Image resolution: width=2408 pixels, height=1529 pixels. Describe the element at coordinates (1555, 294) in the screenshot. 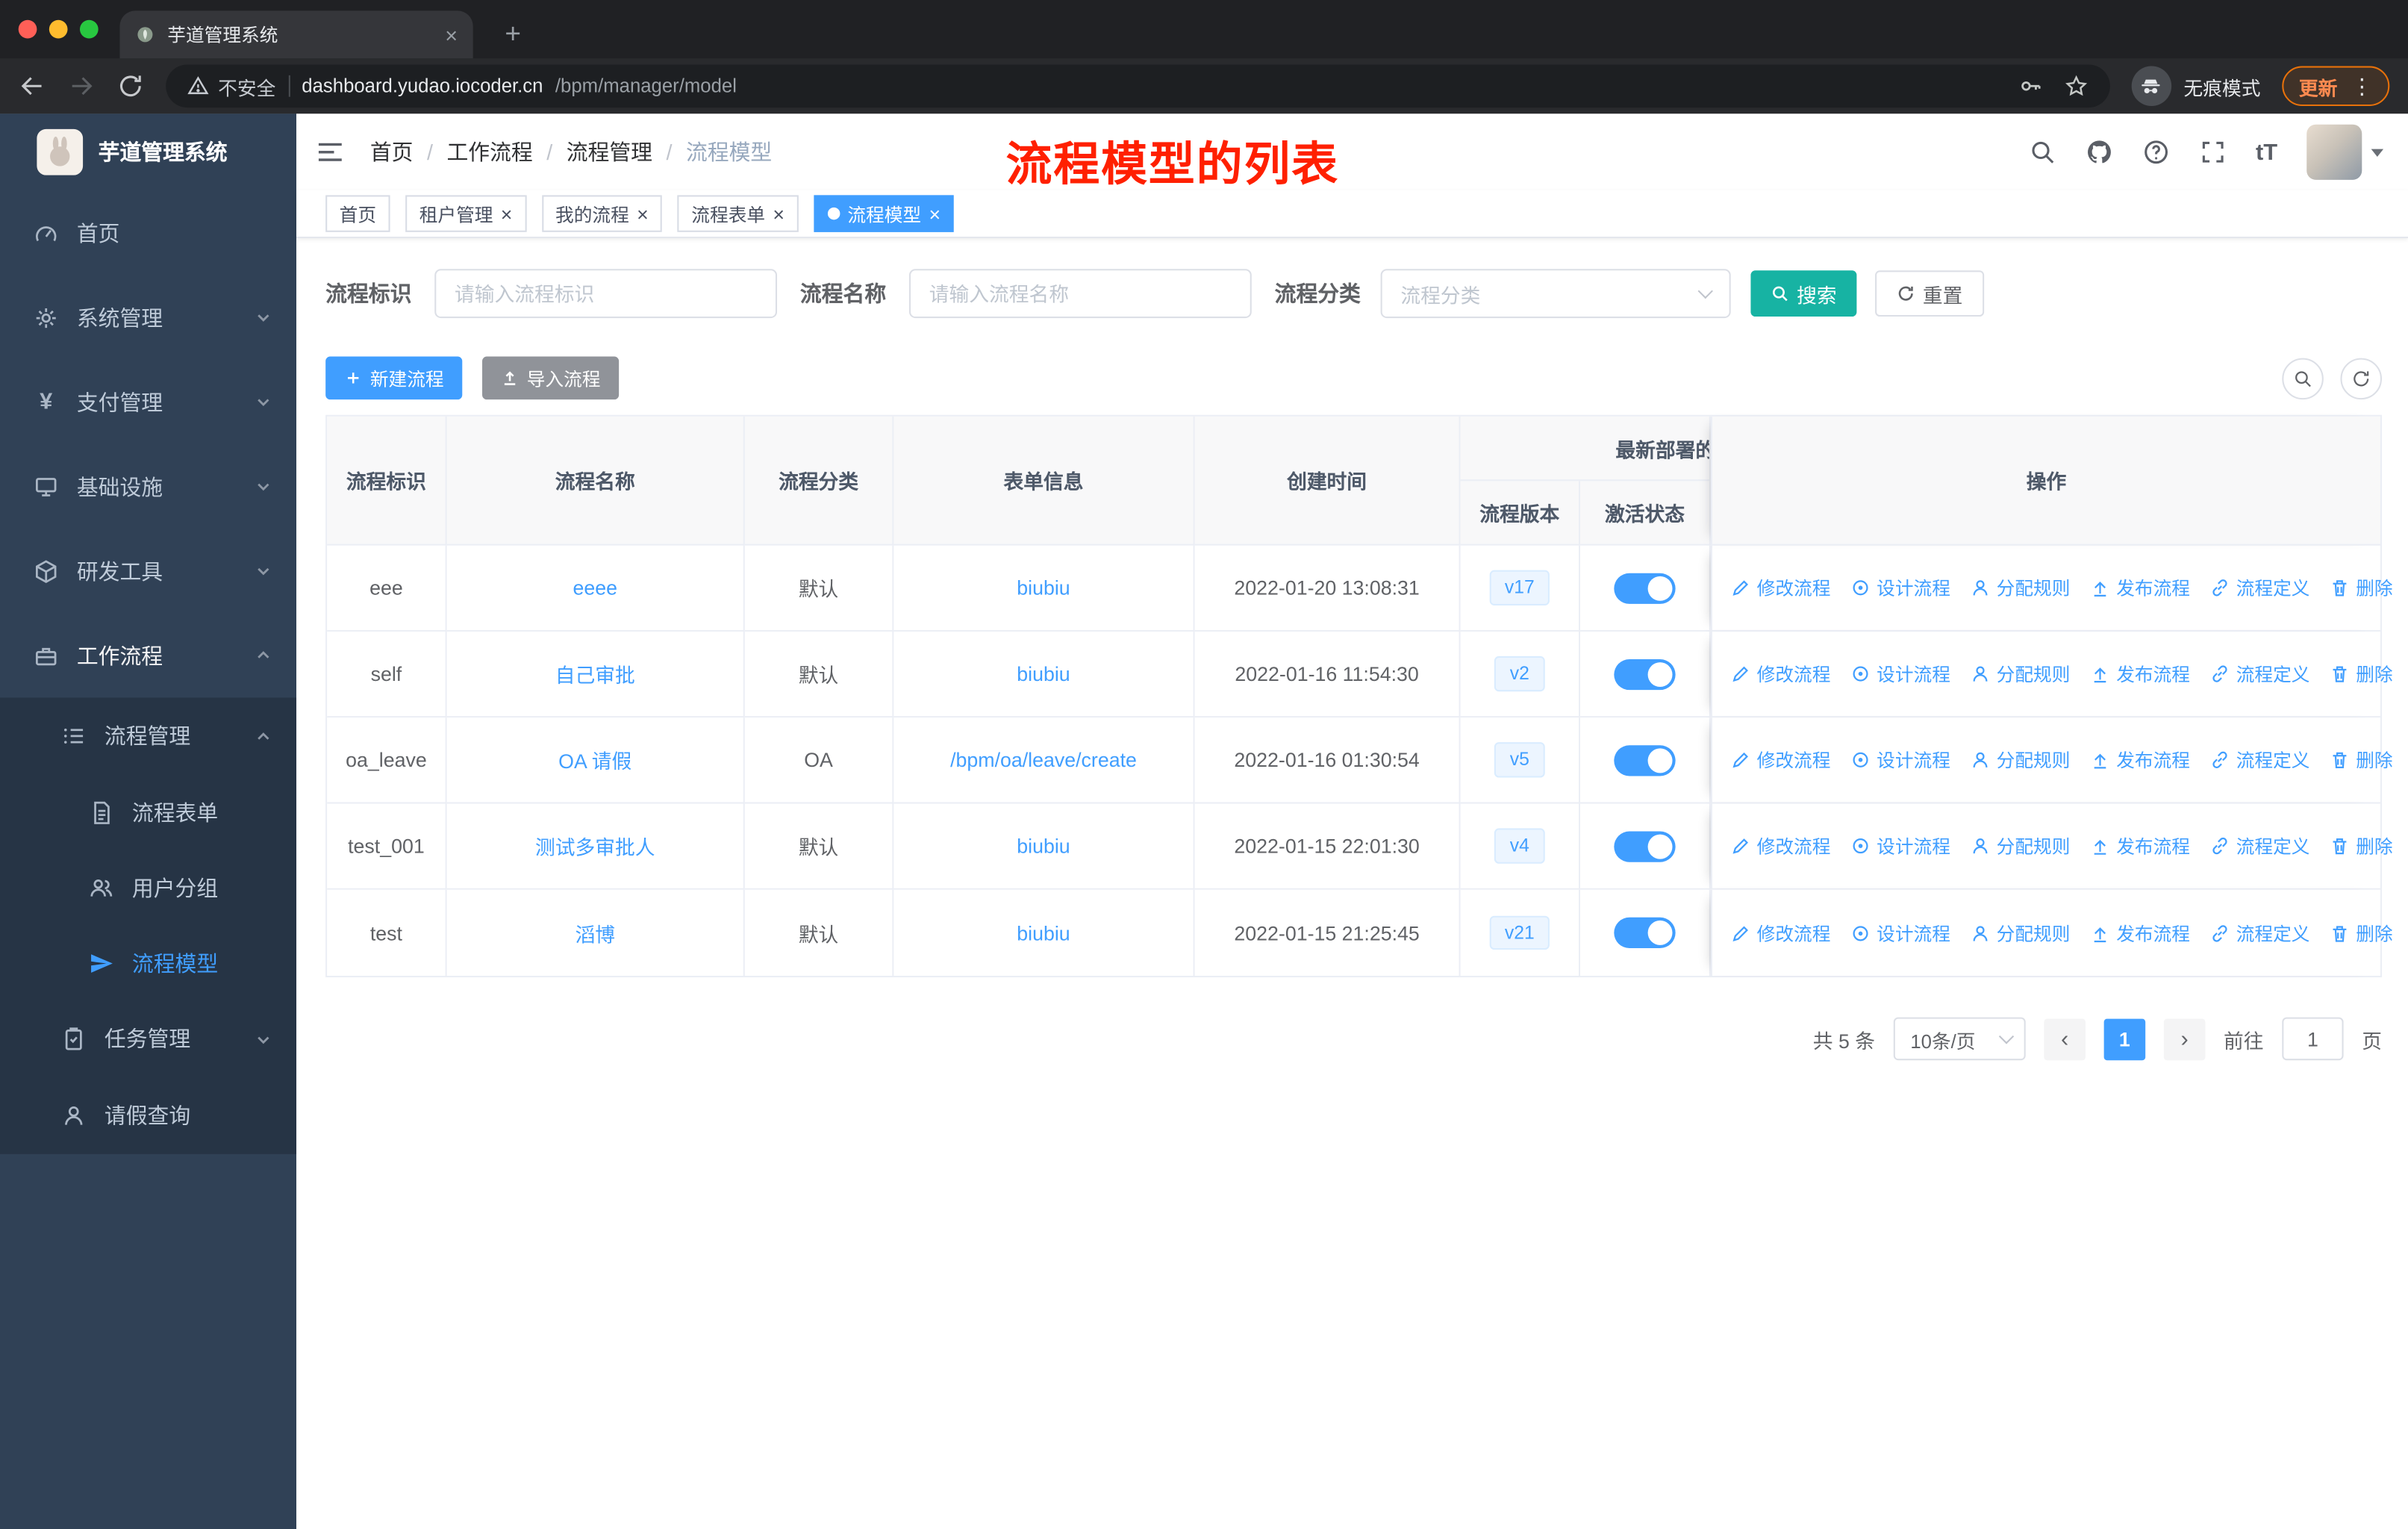

I see `process-category-select: 流程分类` at that location.